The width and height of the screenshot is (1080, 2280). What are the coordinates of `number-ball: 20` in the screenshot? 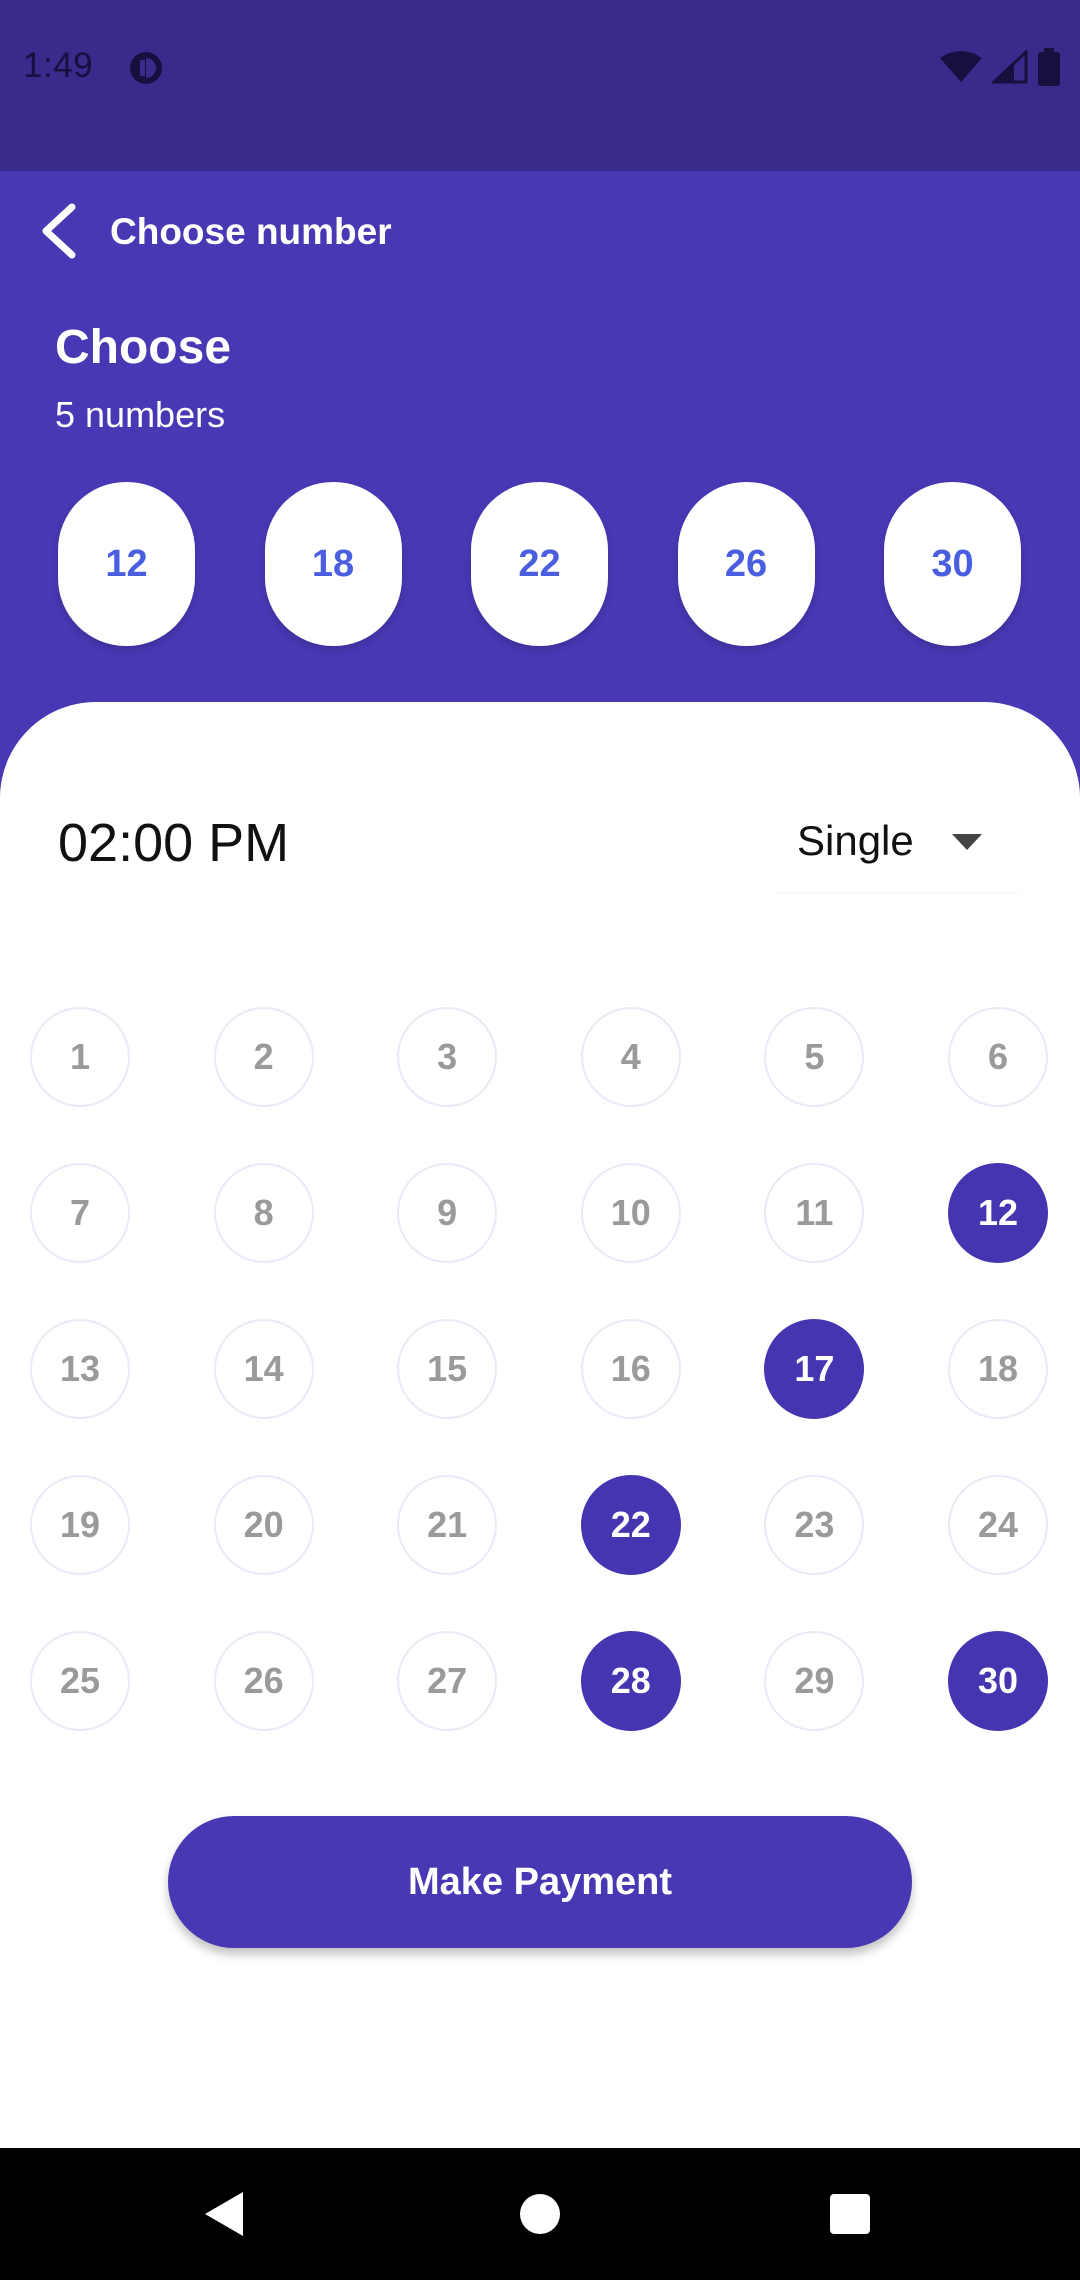 It's located at (263, 1525).